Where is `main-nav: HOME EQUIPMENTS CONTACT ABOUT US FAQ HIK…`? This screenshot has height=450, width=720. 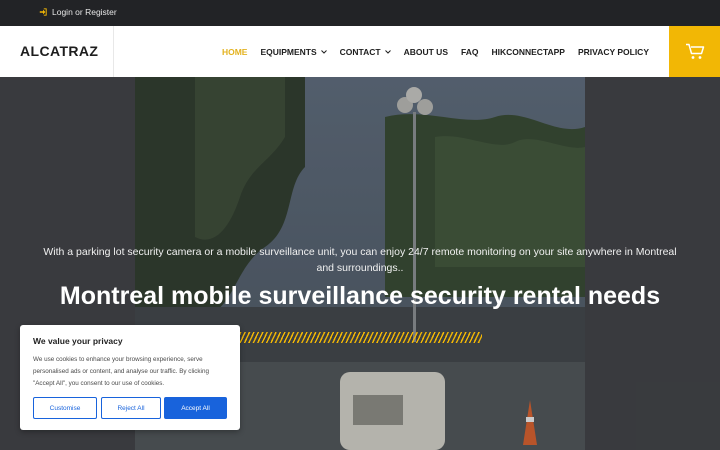 main-nav: HOME EQUIPMENTS CONTACT ABOUT US FAQ HIK… is located at coordinates (435, 51).